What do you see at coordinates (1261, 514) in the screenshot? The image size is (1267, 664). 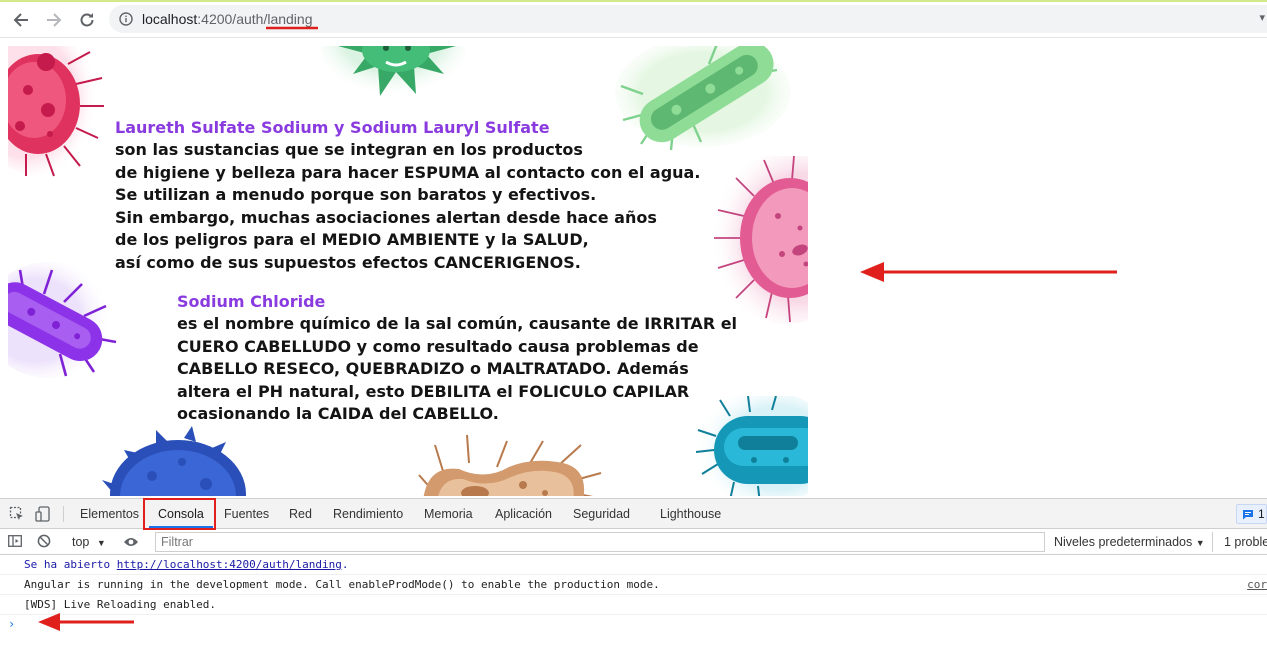 I see `issues-count: 1` at bounding box center [1261, 514].